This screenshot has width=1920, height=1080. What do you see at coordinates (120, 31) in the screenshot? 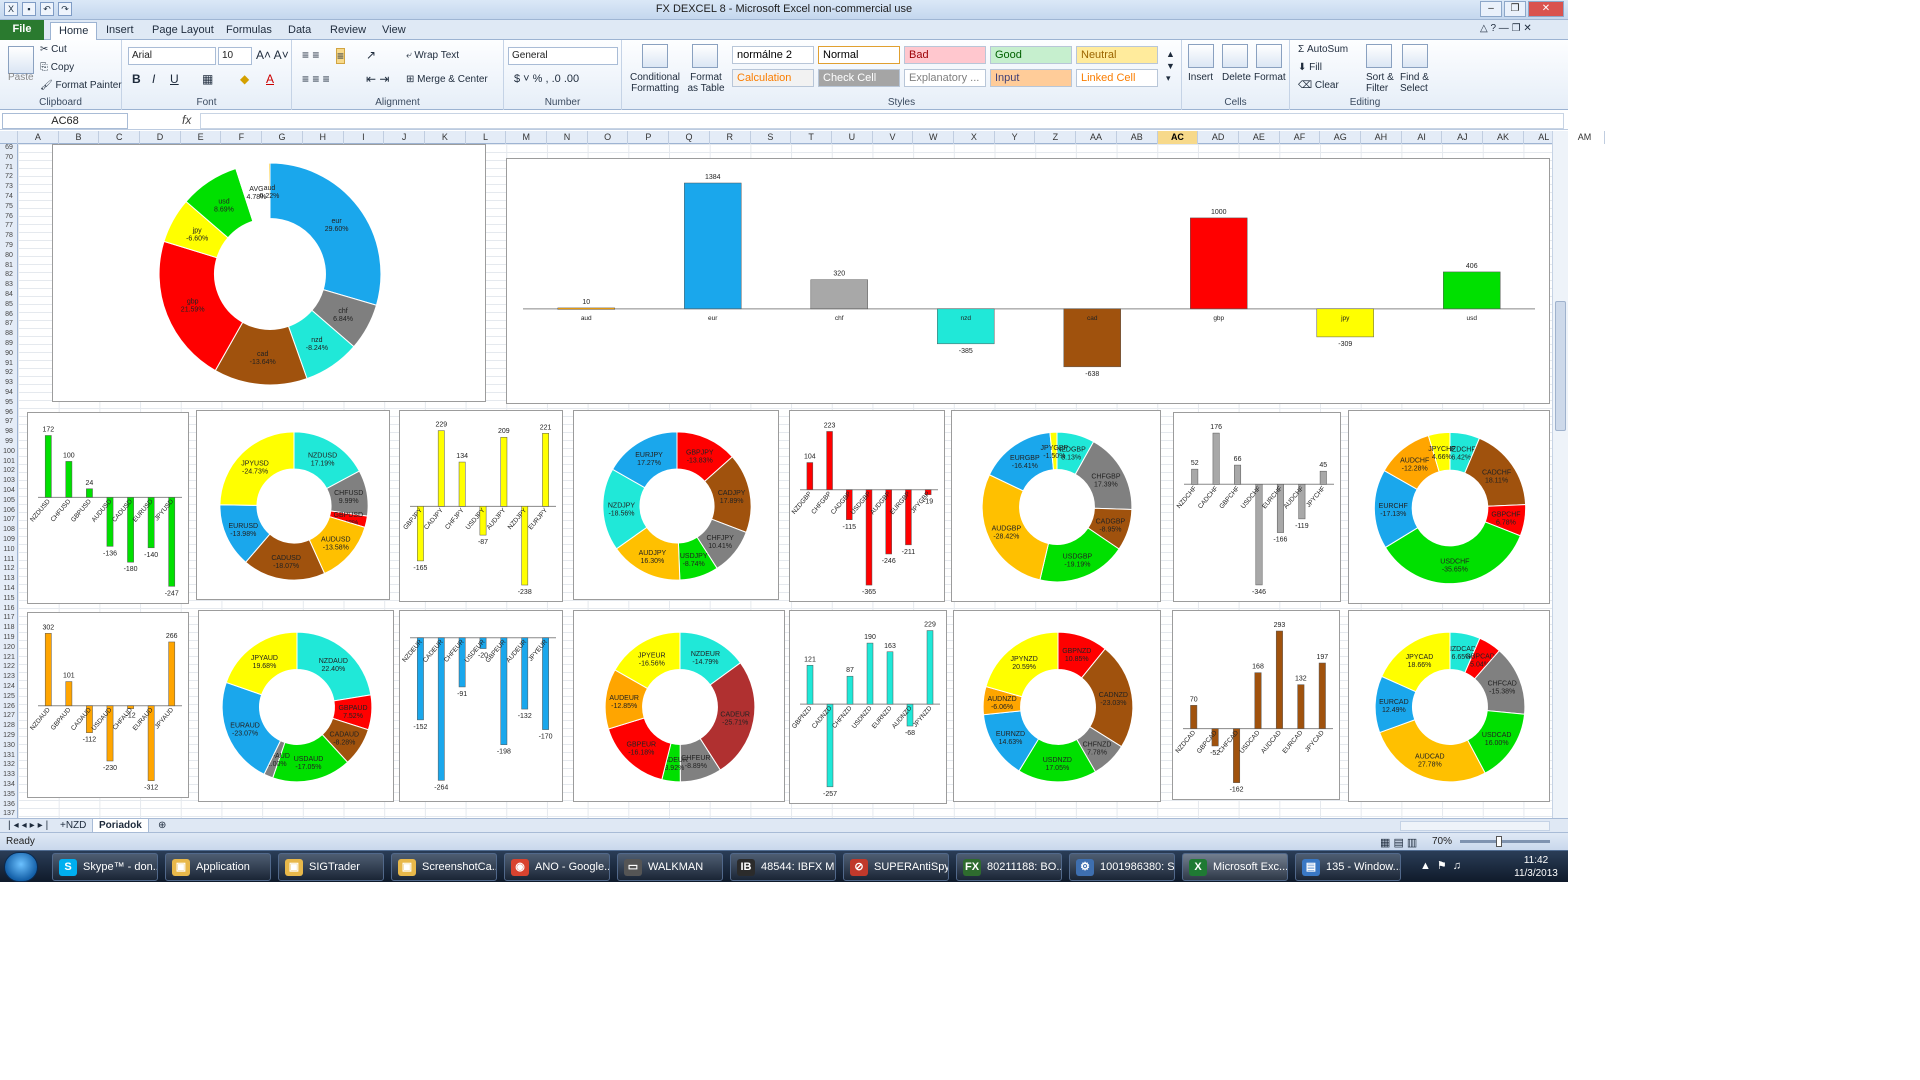
I see `tab-insert: Insert` at bounding box center [120, 31].